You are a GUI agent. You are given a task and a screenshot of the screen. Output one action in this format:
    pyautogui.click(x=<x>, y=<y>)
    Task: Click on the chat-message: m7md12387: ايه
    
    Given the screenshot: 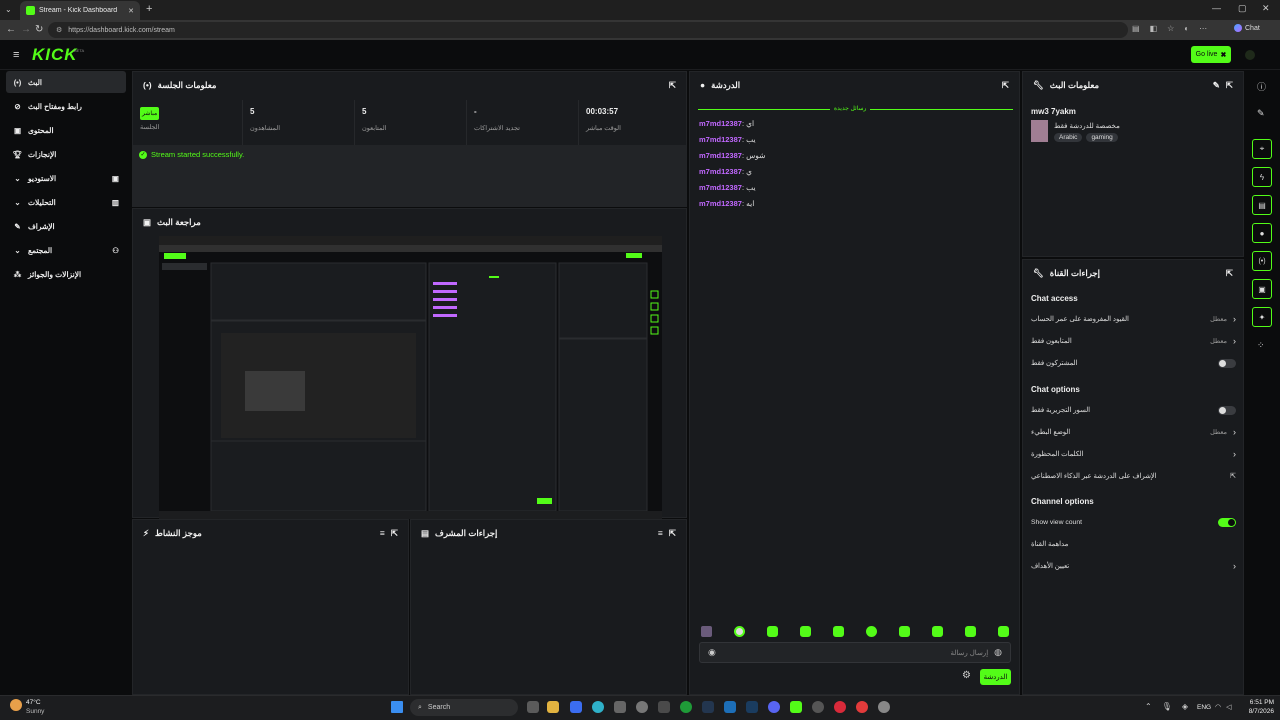 What is the action you would take?
    pyautogui.click(x=726, y=203)
    